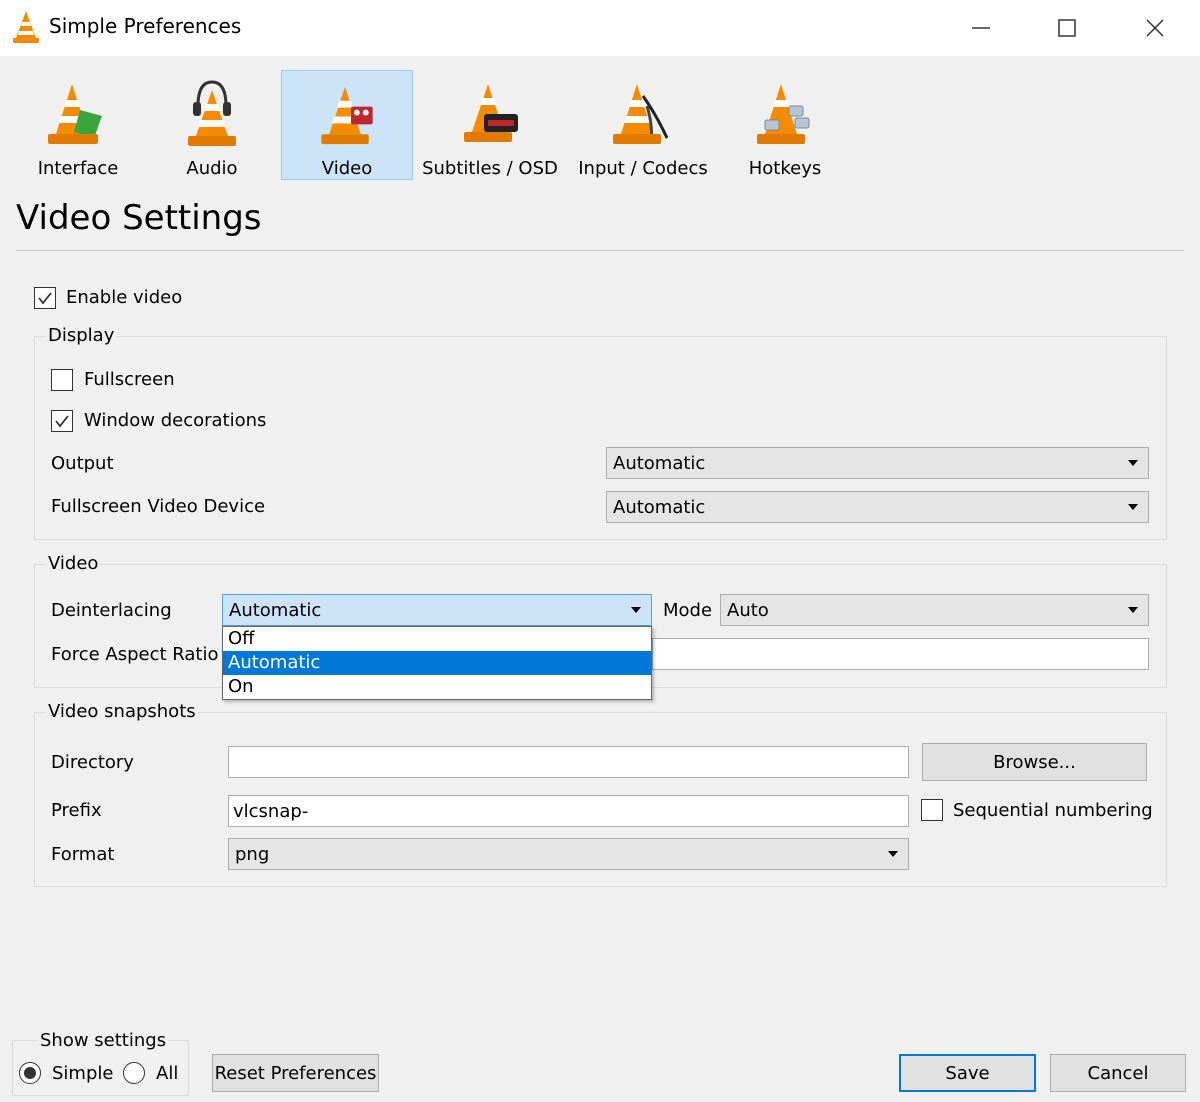 The width and height of the screenshot is (1200, 1102). I want to click on tab-video-label: Video, so click(347, 168).